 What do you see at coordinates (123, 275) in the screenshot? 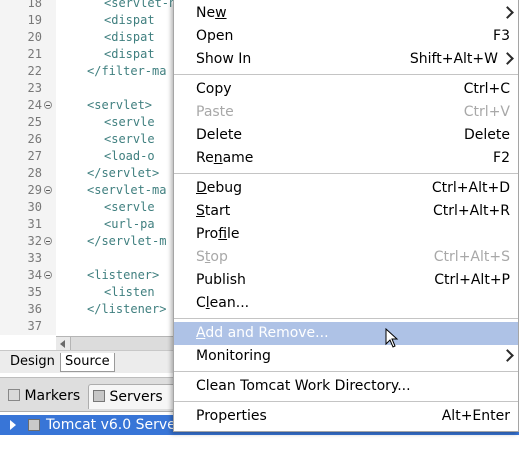
I see `code-text: <listener>` at bounding box center [123, 275].